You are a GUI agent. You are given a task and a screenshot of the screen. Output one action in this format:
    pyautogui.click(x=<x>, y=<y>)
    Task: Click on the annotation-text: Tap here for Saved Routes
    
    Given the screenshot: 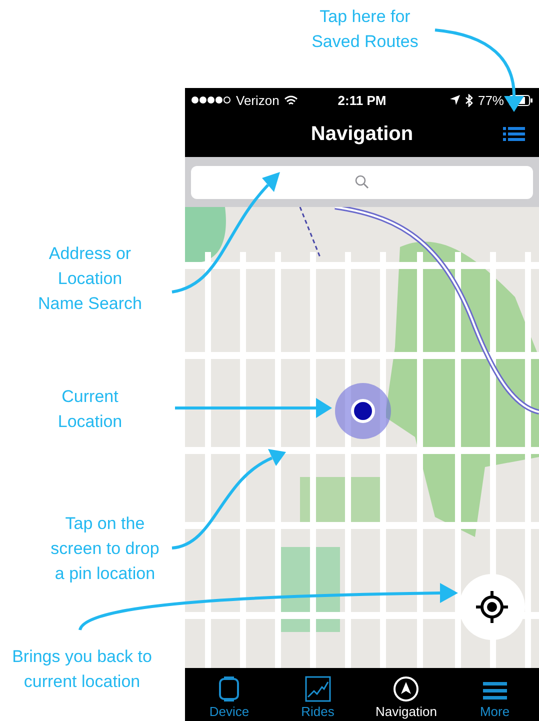 What is the action you would take?
    pyautogui.click(x=365, y=29)
    